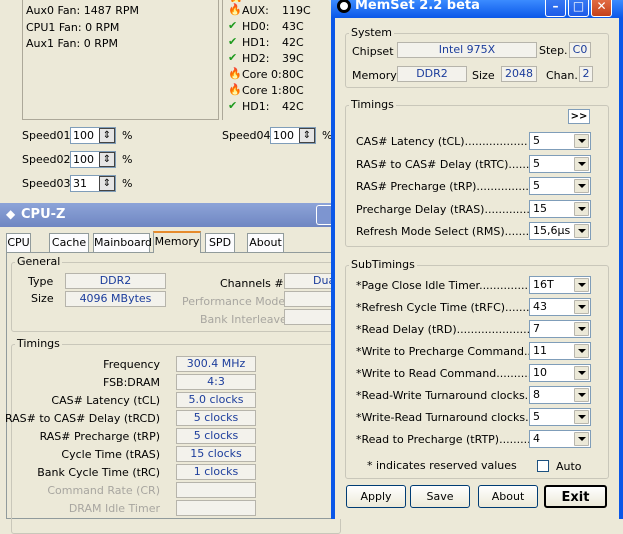  What do you see at coordinates (256, 58) in the screenshot?
I see `temp-label: HD2:` at bounding box center [256, 58].